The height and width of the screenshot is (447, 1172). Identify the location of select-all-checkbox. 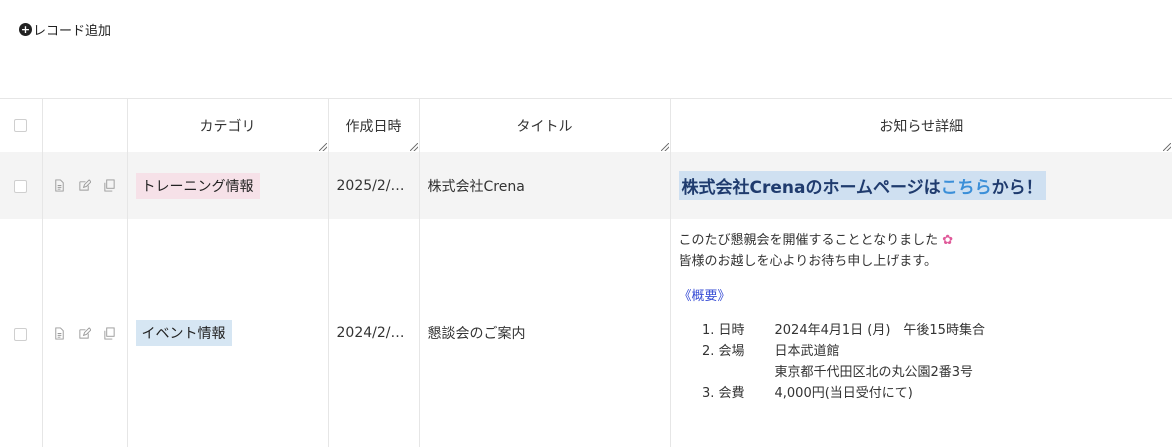
(20, 125).